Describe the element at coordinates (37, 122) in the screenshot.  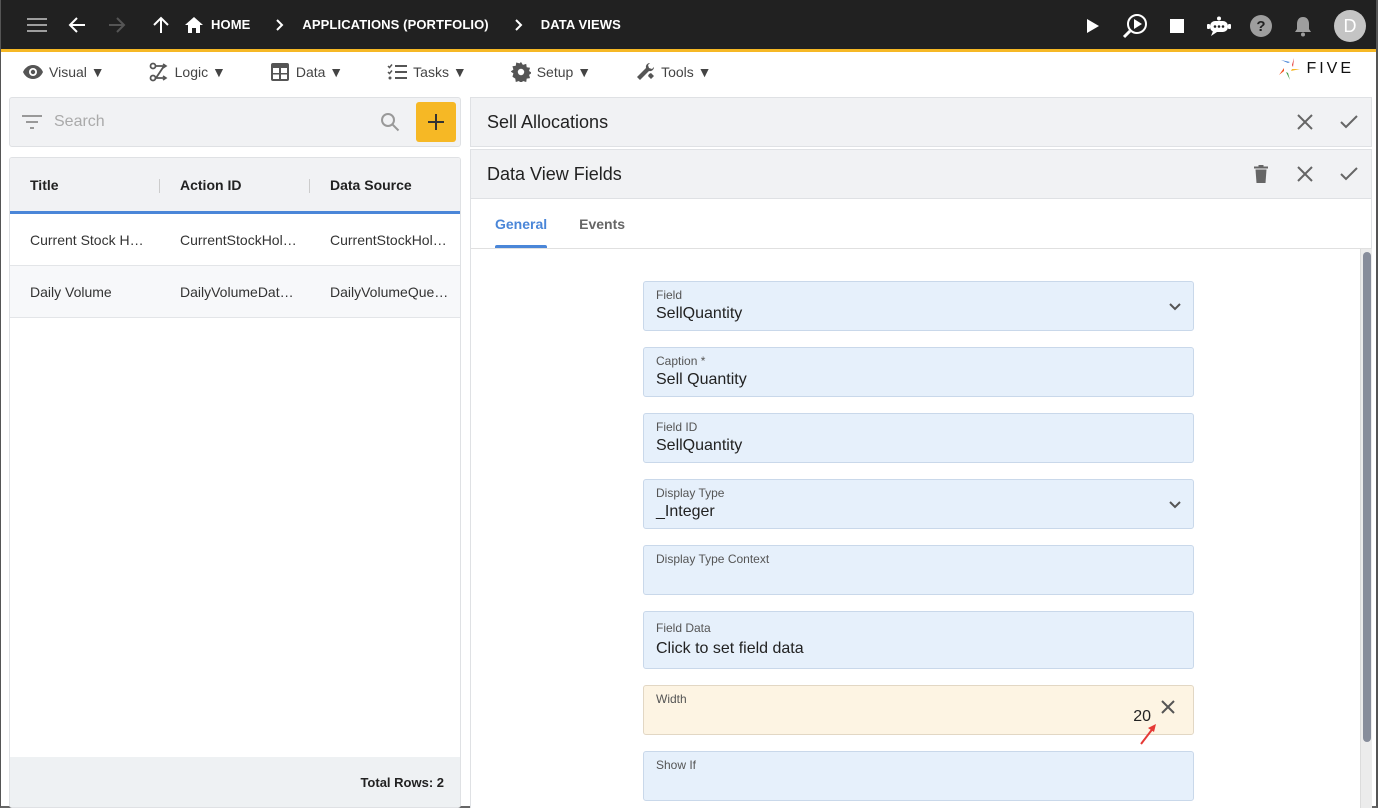
I see `filter-icon` at that location.